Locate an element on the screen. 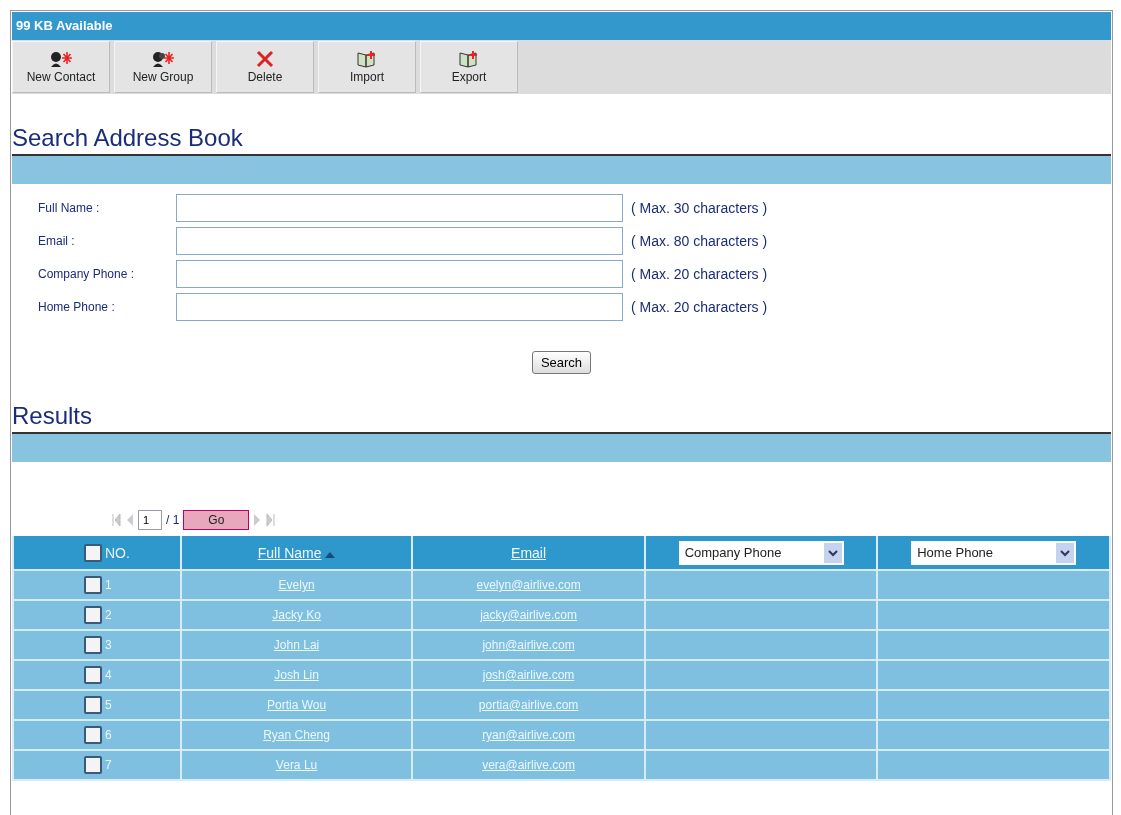 The image size is (1121, 815). select-all-checkbox is located at coordinates (93, 552).